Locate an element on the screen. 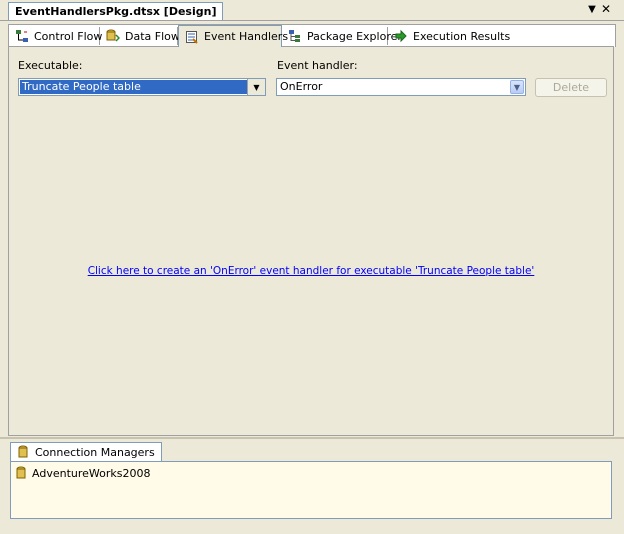  tab-event-handlers: Event Handlers is located at coordinates (233, 36).